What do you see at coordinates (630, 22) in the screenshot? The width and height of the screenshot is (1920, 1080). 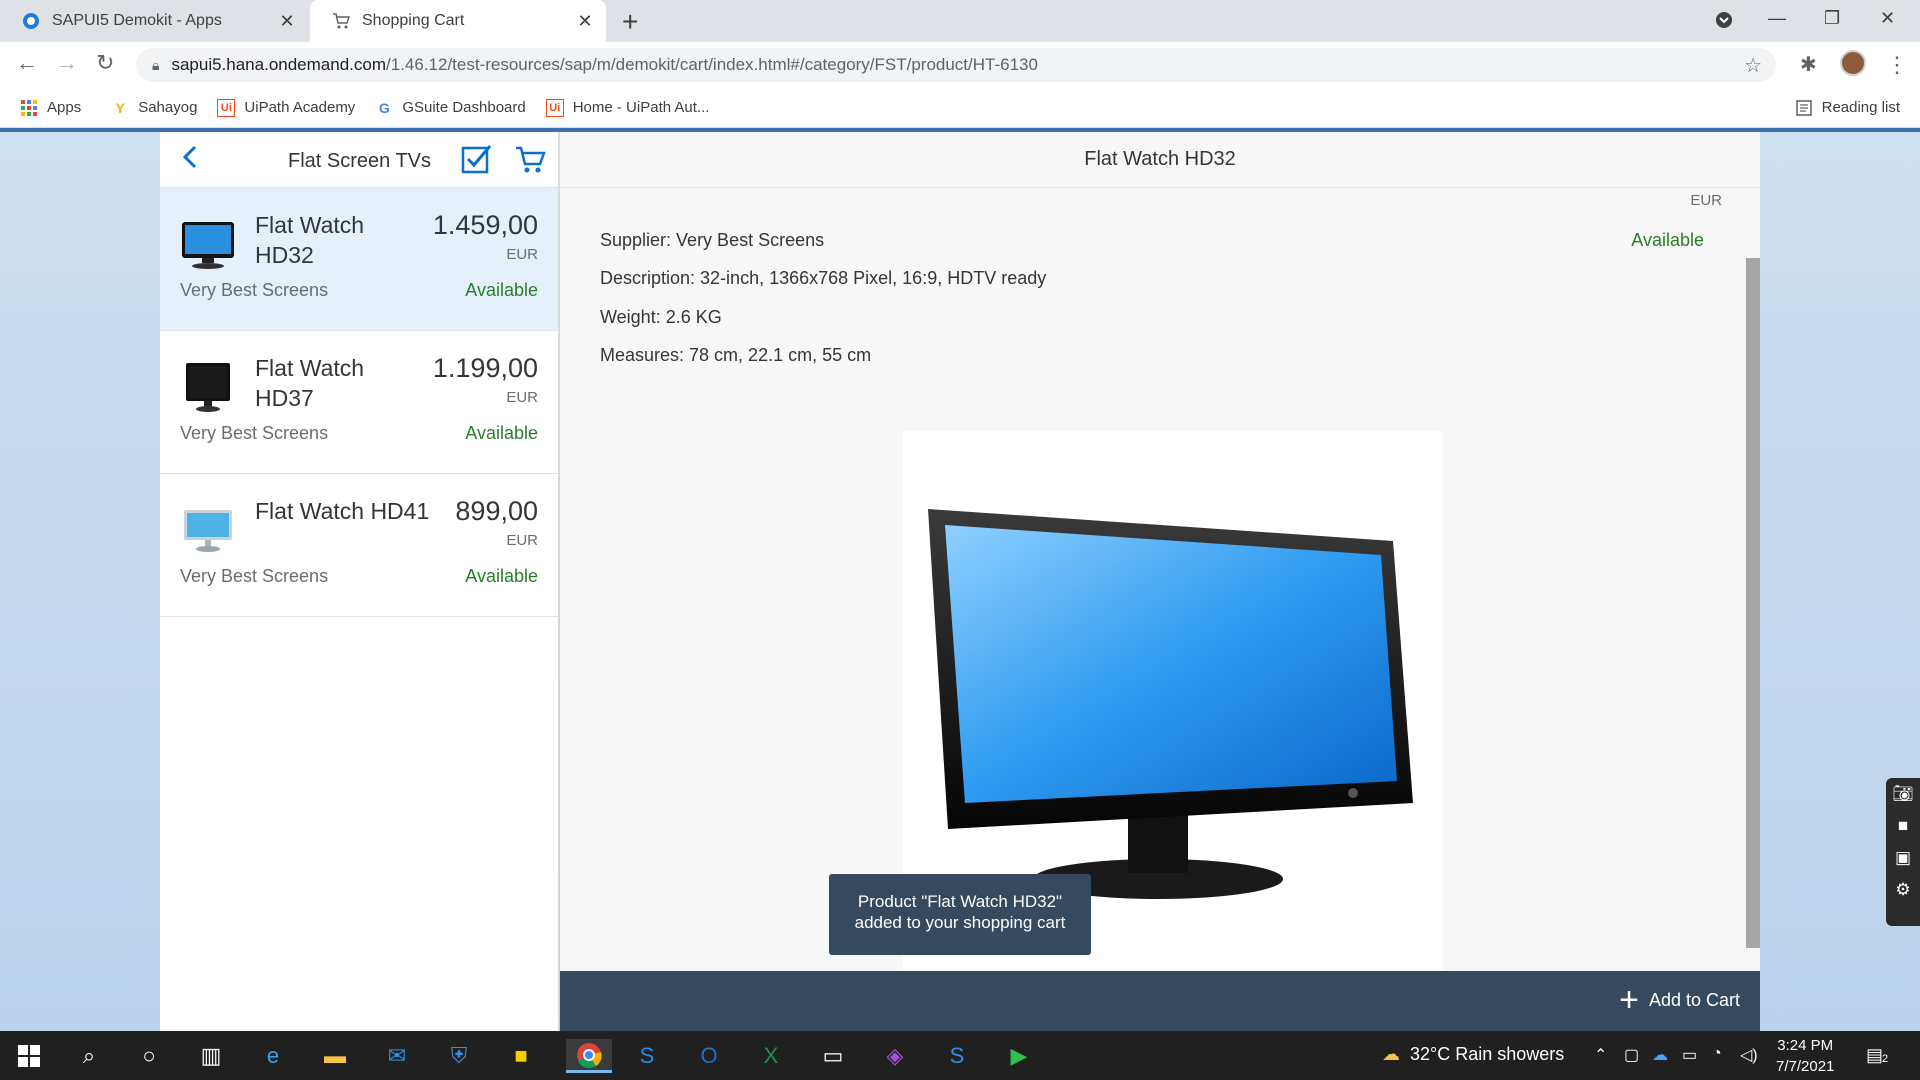 I see `new-tab-icon: +` at bounding box center [630, 22].